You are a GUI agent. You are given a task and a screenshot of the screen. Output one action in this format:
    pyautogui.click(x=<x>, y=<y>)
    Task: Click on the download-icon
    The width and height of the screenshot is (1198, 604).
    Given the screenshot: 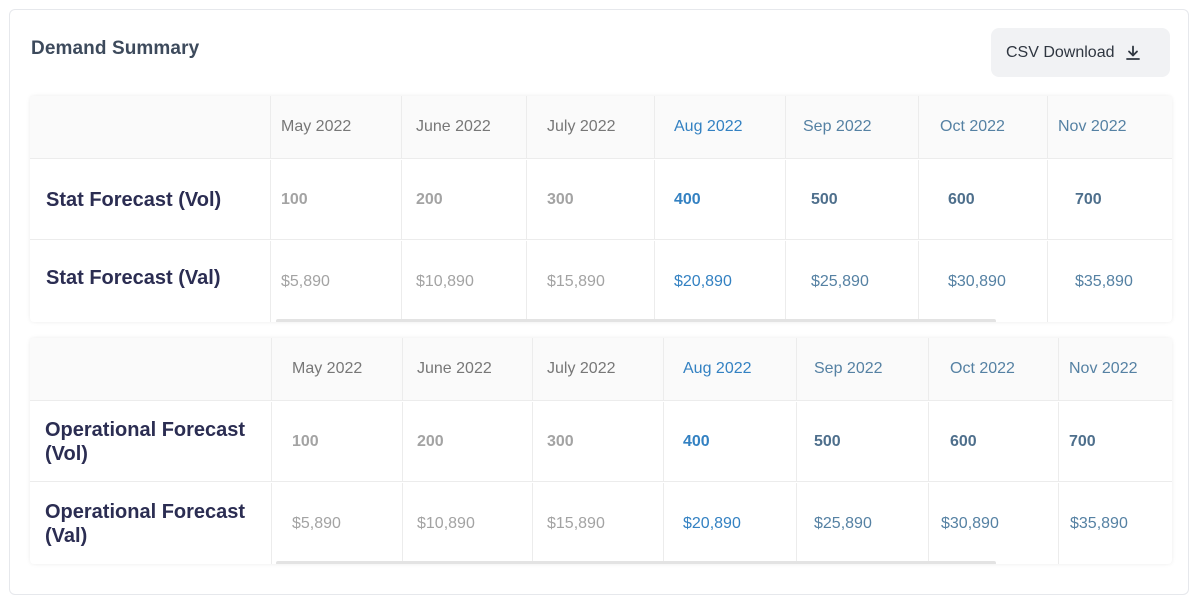 What is the action you would take?
    pyautogui.click(x=1133, y=53)
    